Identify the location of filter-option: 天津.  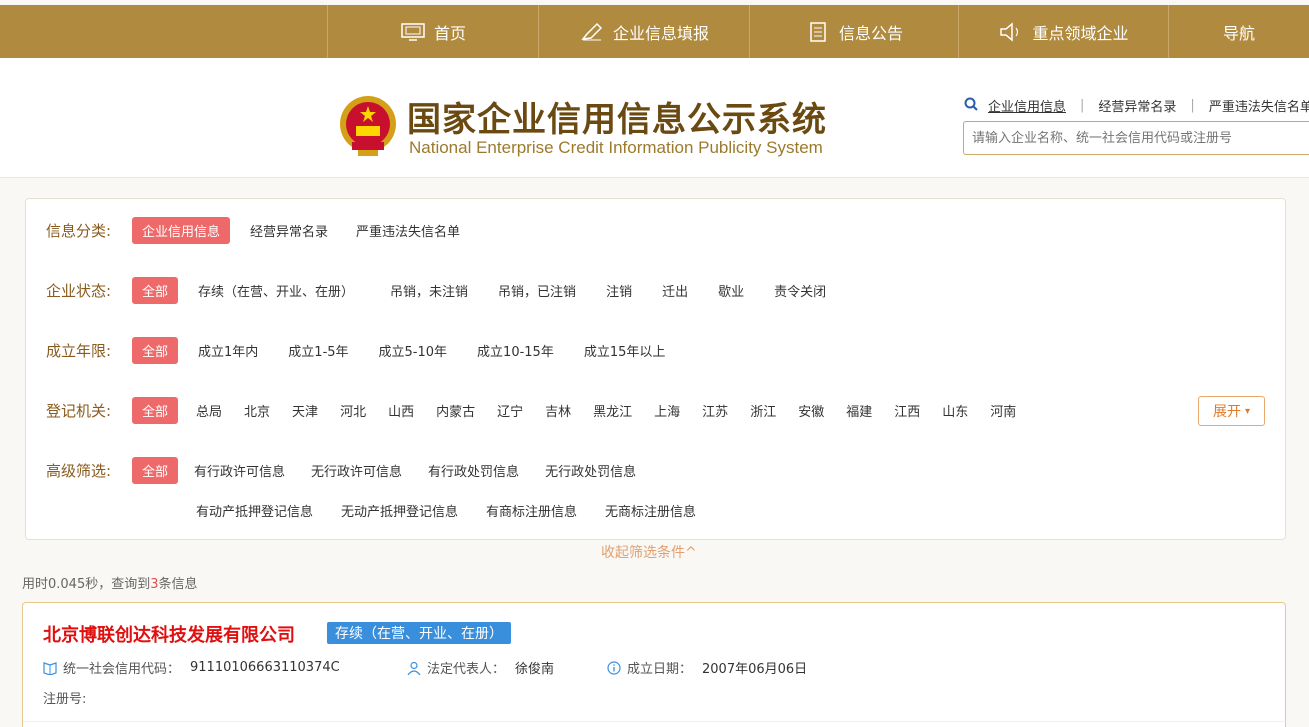
(305, 410).